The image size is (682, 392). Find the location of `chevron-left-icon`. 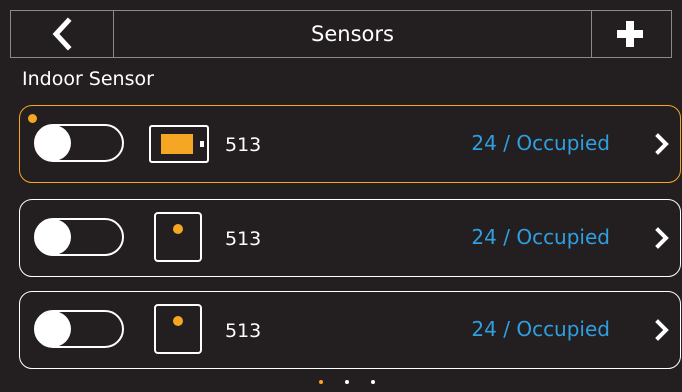

chevron-left-icon is located at coordinates (62, 34).